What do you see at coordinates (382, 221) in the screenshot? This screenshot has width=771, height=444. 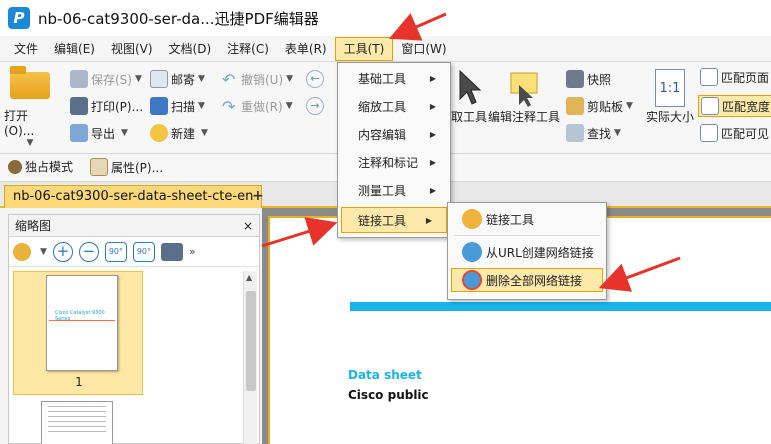 I see `menu-item-label: 链接工具` at bounding box center [382, 221].